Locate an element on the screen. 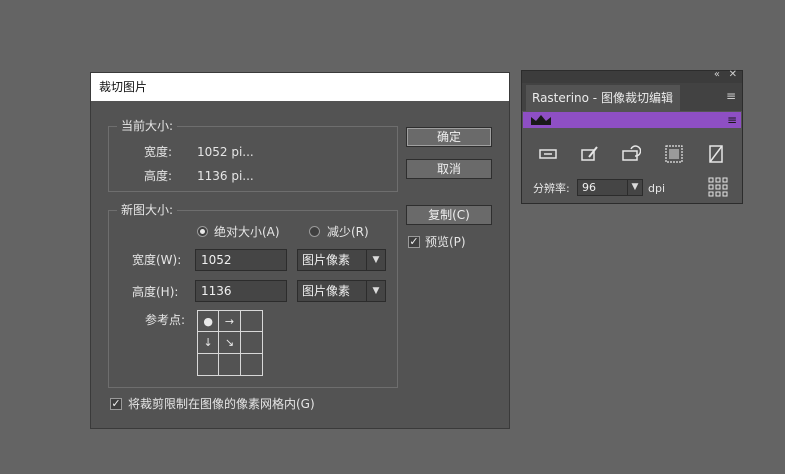 The height and width of the screenshot is (474, 785). absolute-size-radio is located at coordinates (202, 231).